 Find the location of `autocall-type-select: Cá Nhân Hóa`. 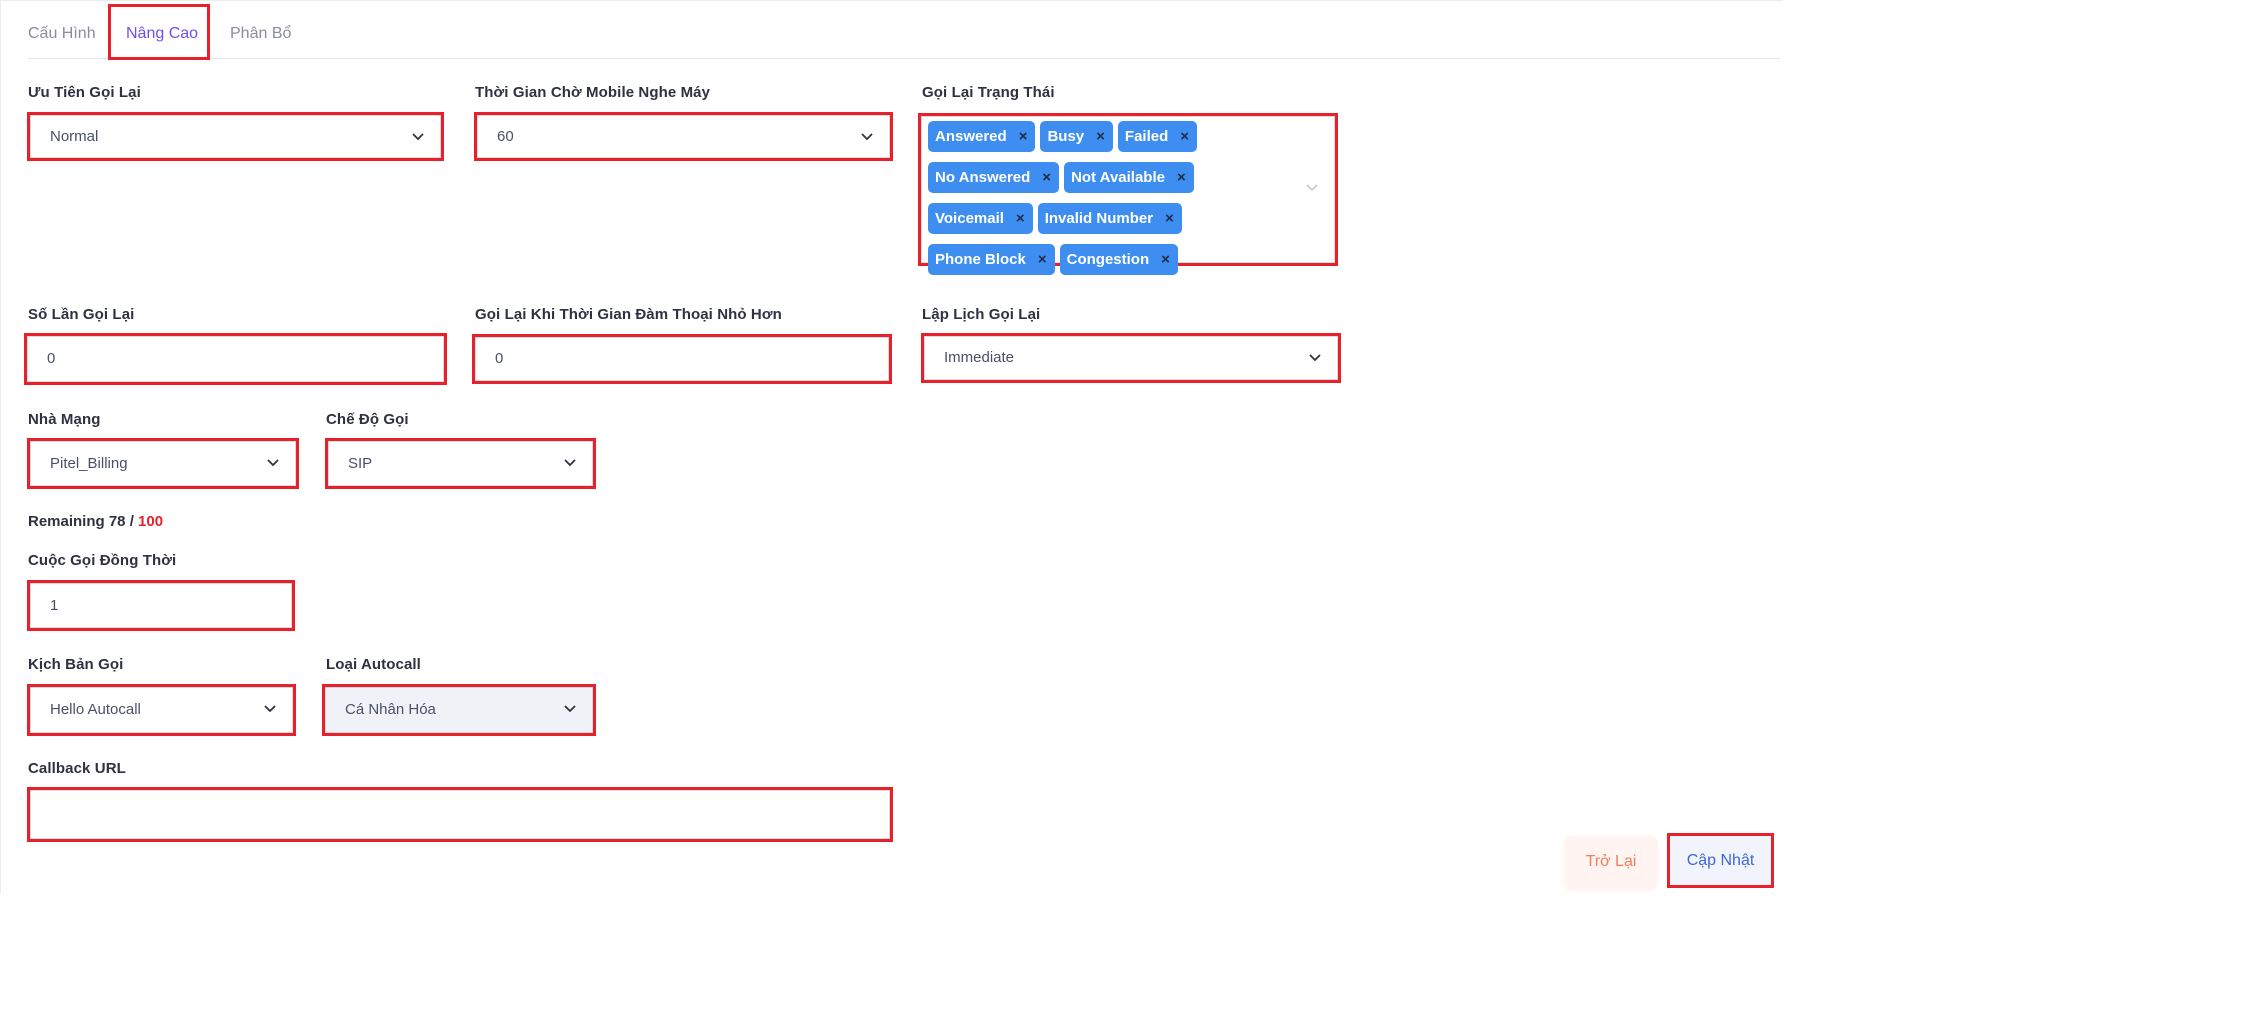

autocall-type-select: Cá Nhân Hóa is located at coordinates (459, 710).